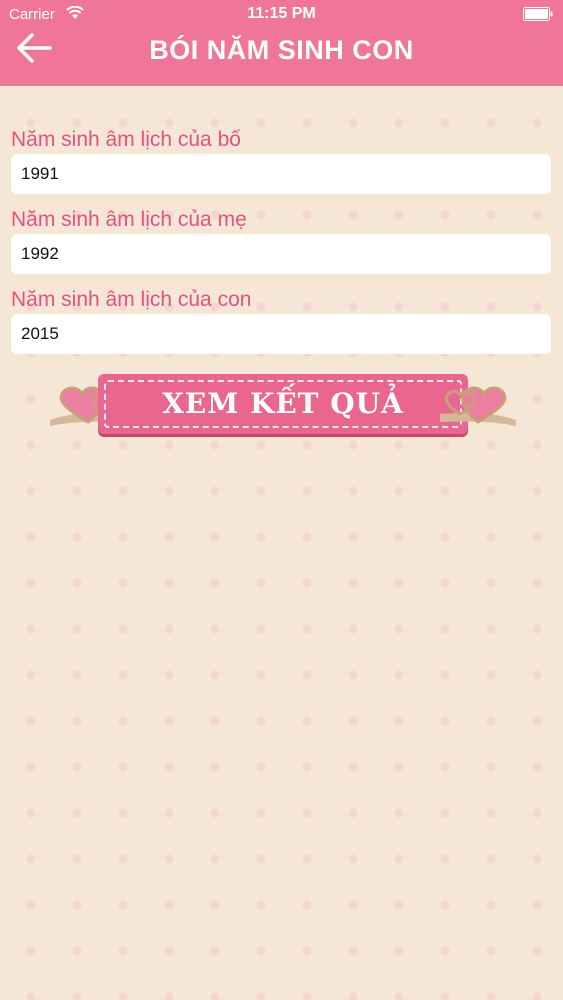  I want to click on child-year-input, so click(281, 334).